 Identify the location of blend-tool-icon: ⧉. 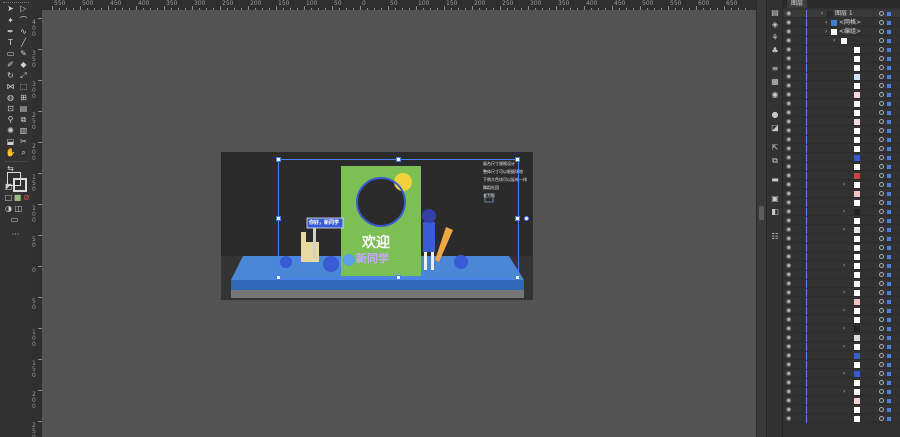
(23, 120).